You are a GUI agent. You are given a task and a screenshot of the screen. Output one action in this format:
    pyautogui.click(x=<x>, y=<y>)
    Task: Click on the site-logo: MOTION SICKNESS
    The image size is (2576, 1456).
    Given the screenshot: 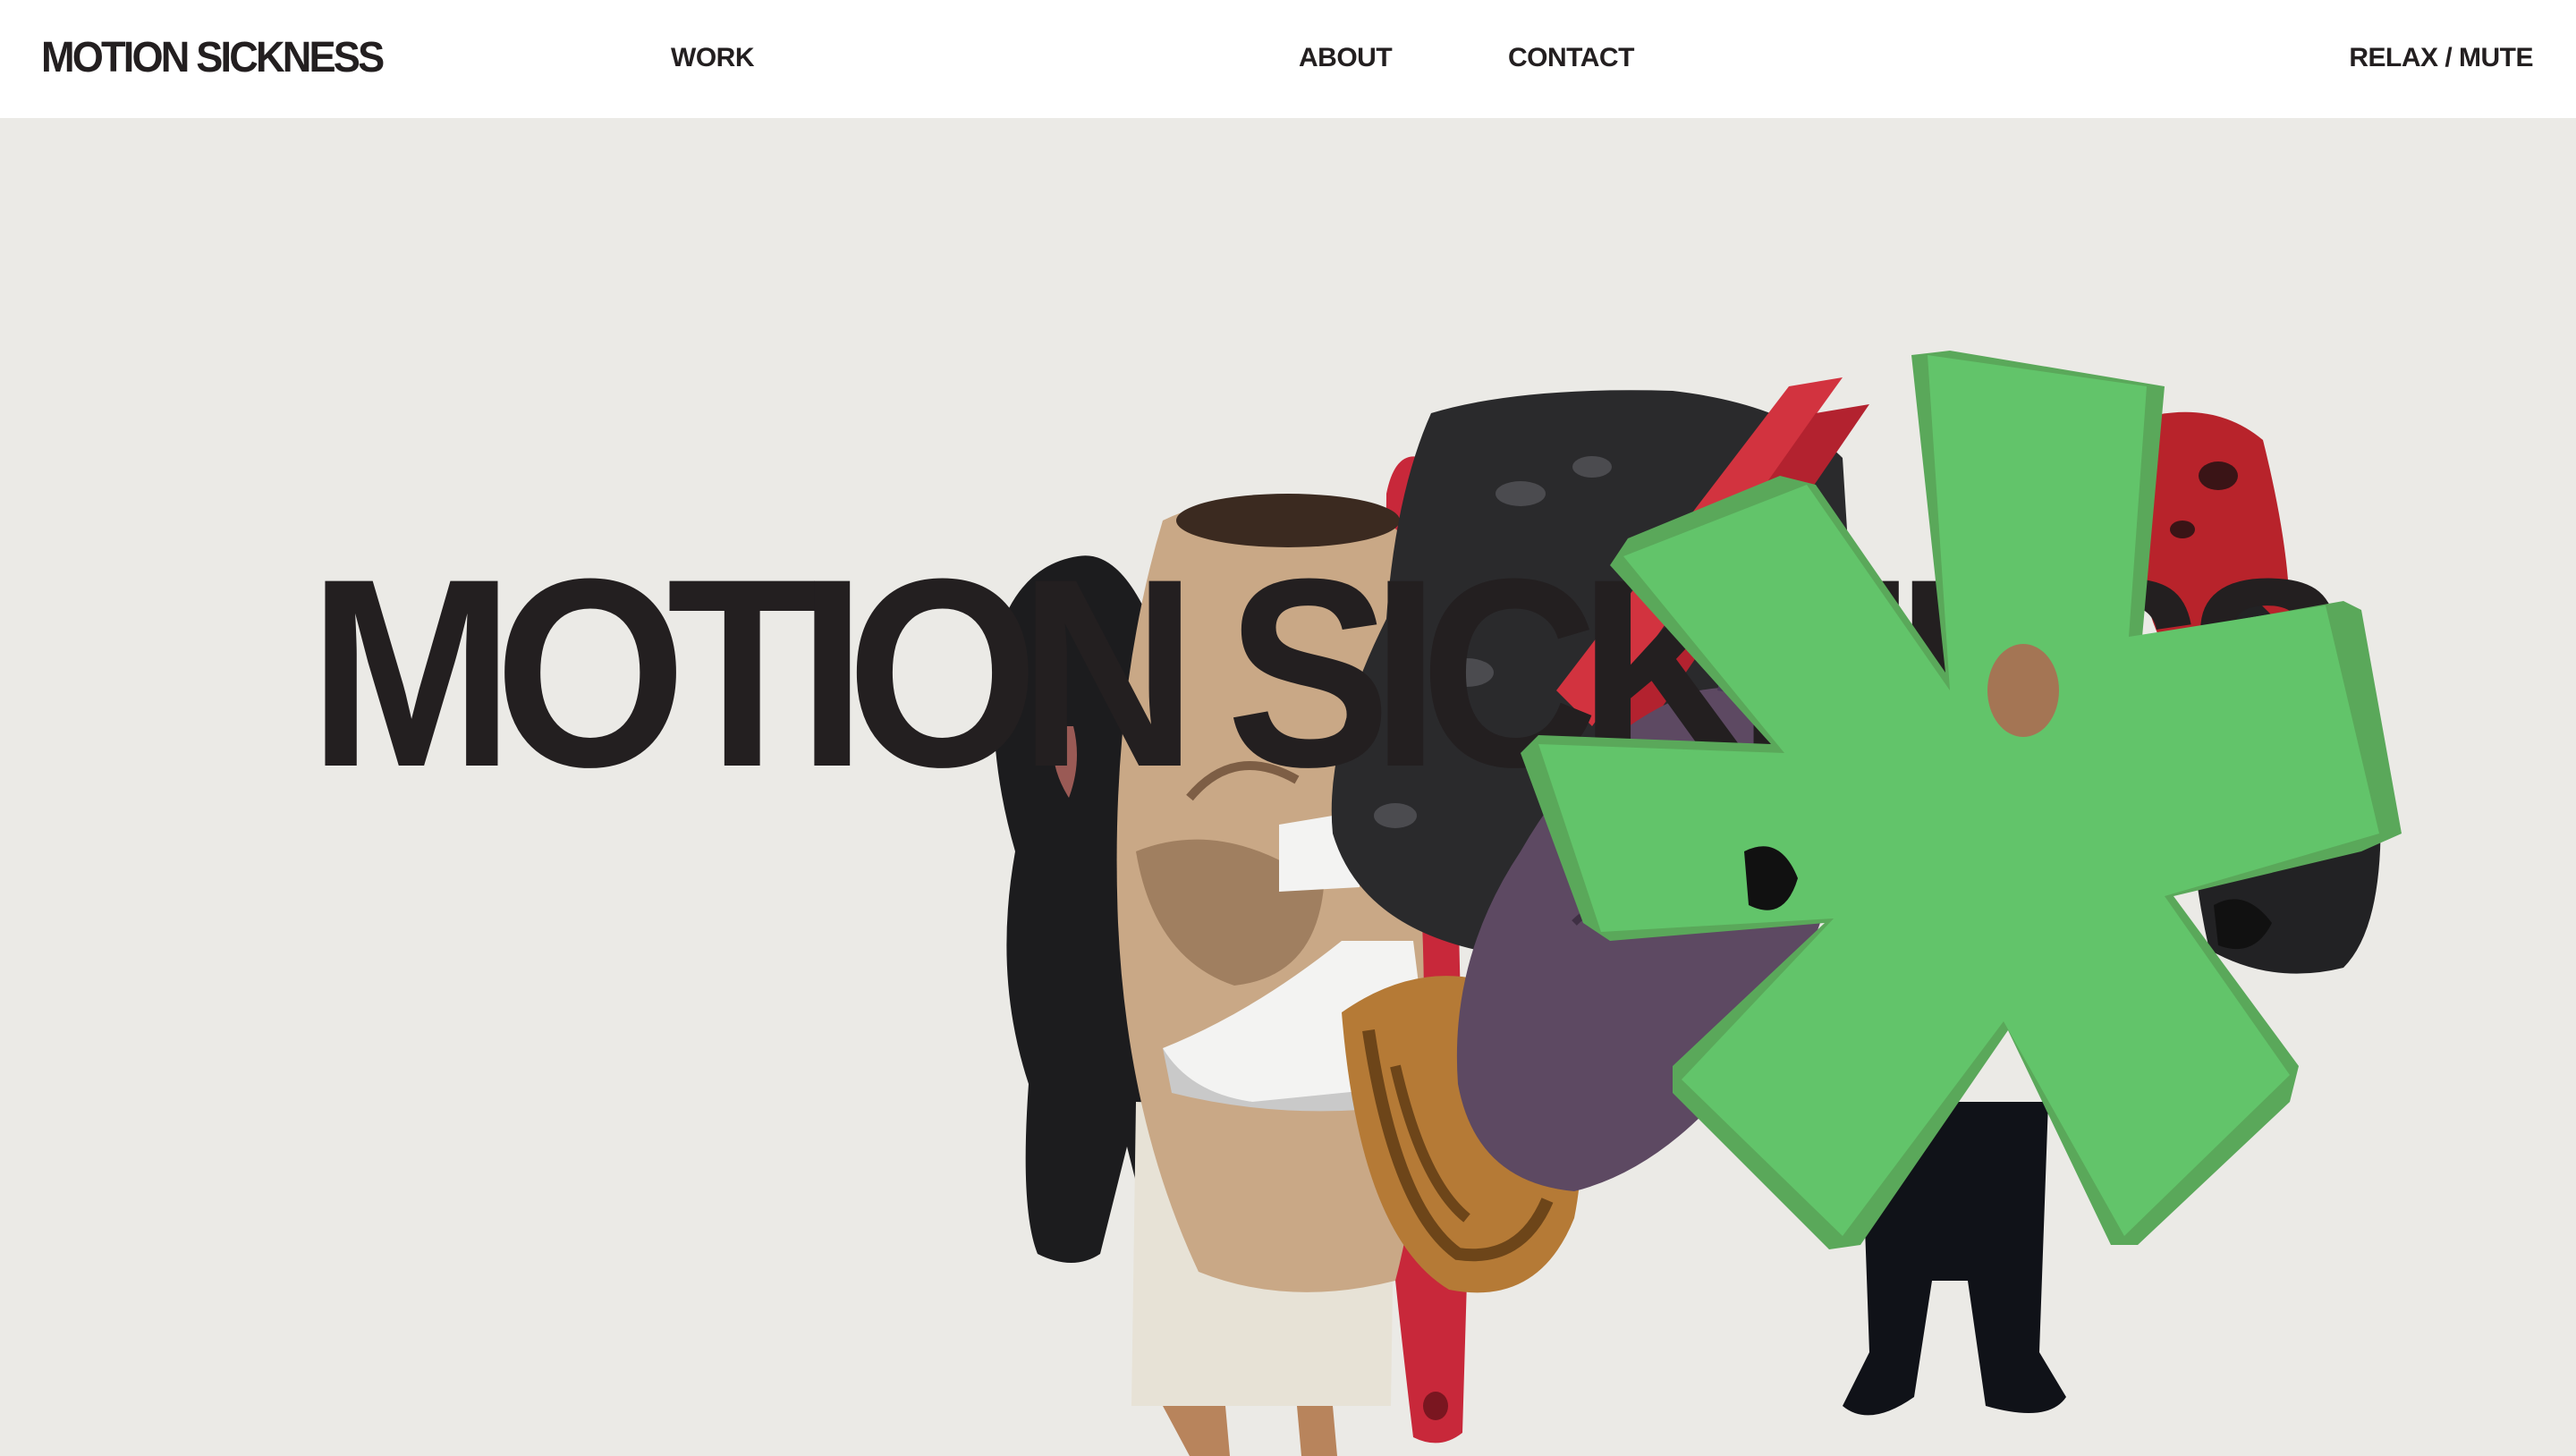 What is the action you would take?
    pyautogui.click(x=213, y=58)
    